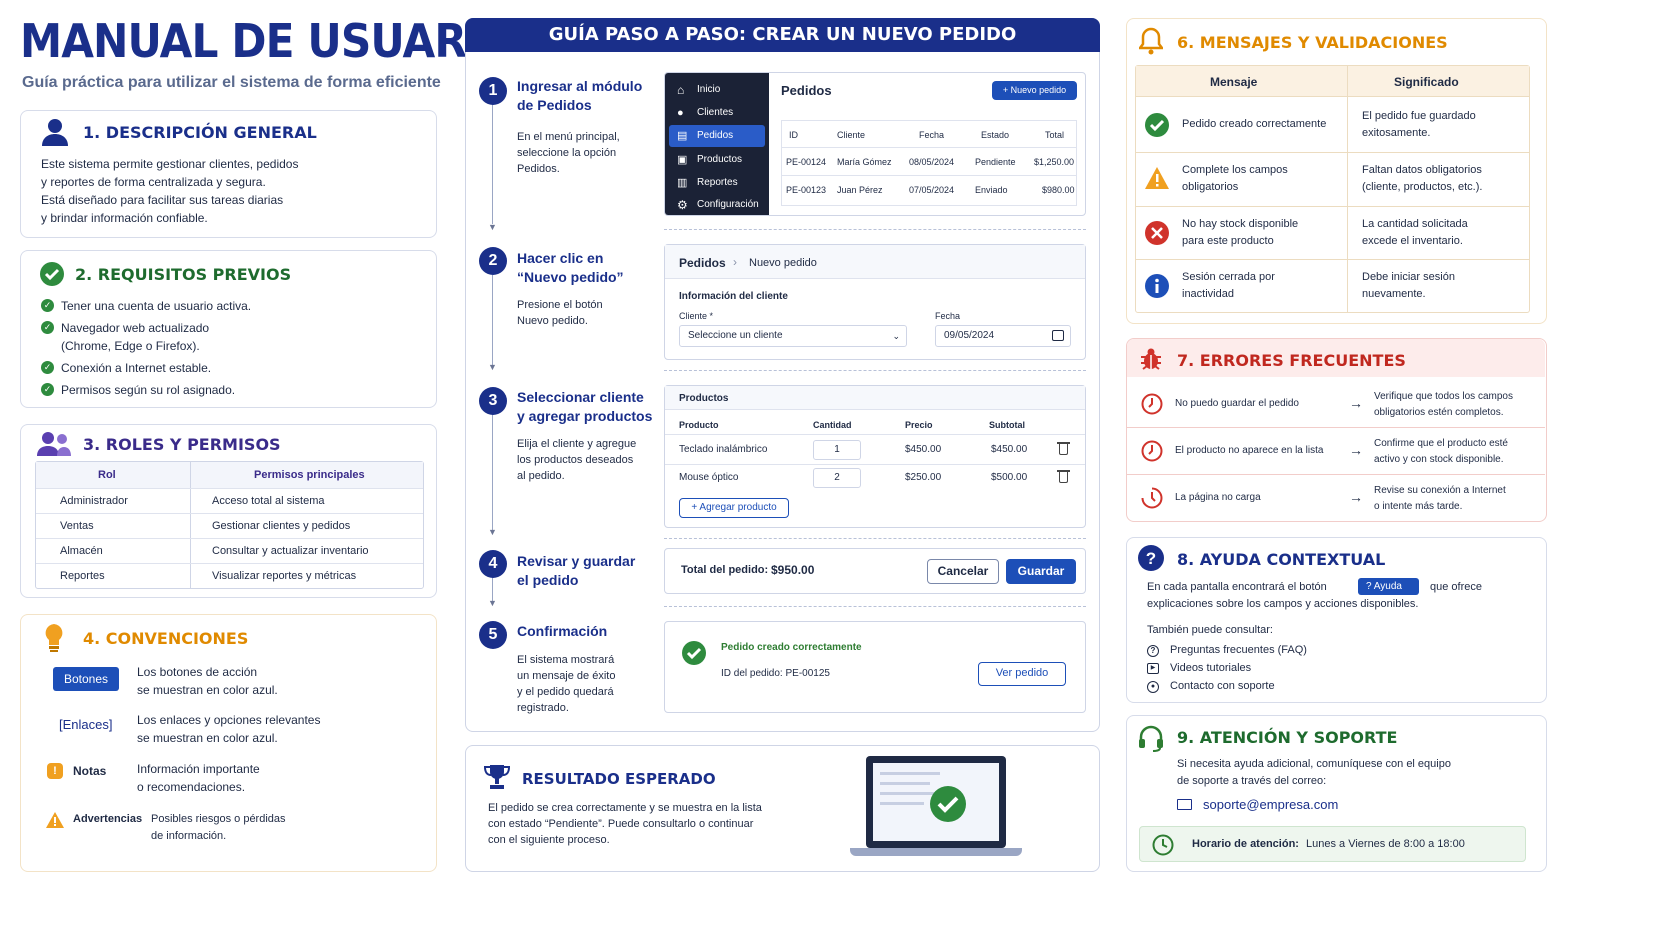 The width and height of the screenshot is (1659, 948). What do you see at coordinates (1022, 674) in the screenshot?
I see `view-order-button: Ver pedido` at bounding box center [1022, 674].